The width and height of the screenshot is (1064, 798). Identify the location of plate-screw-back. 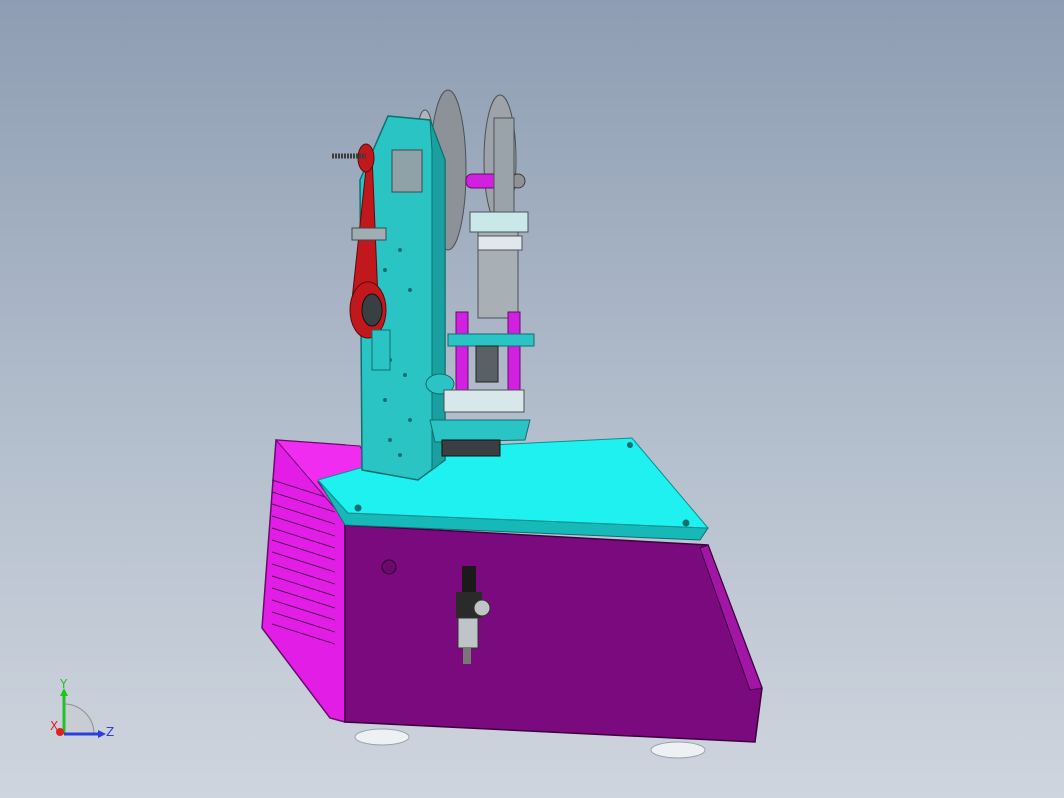
(630, 445).